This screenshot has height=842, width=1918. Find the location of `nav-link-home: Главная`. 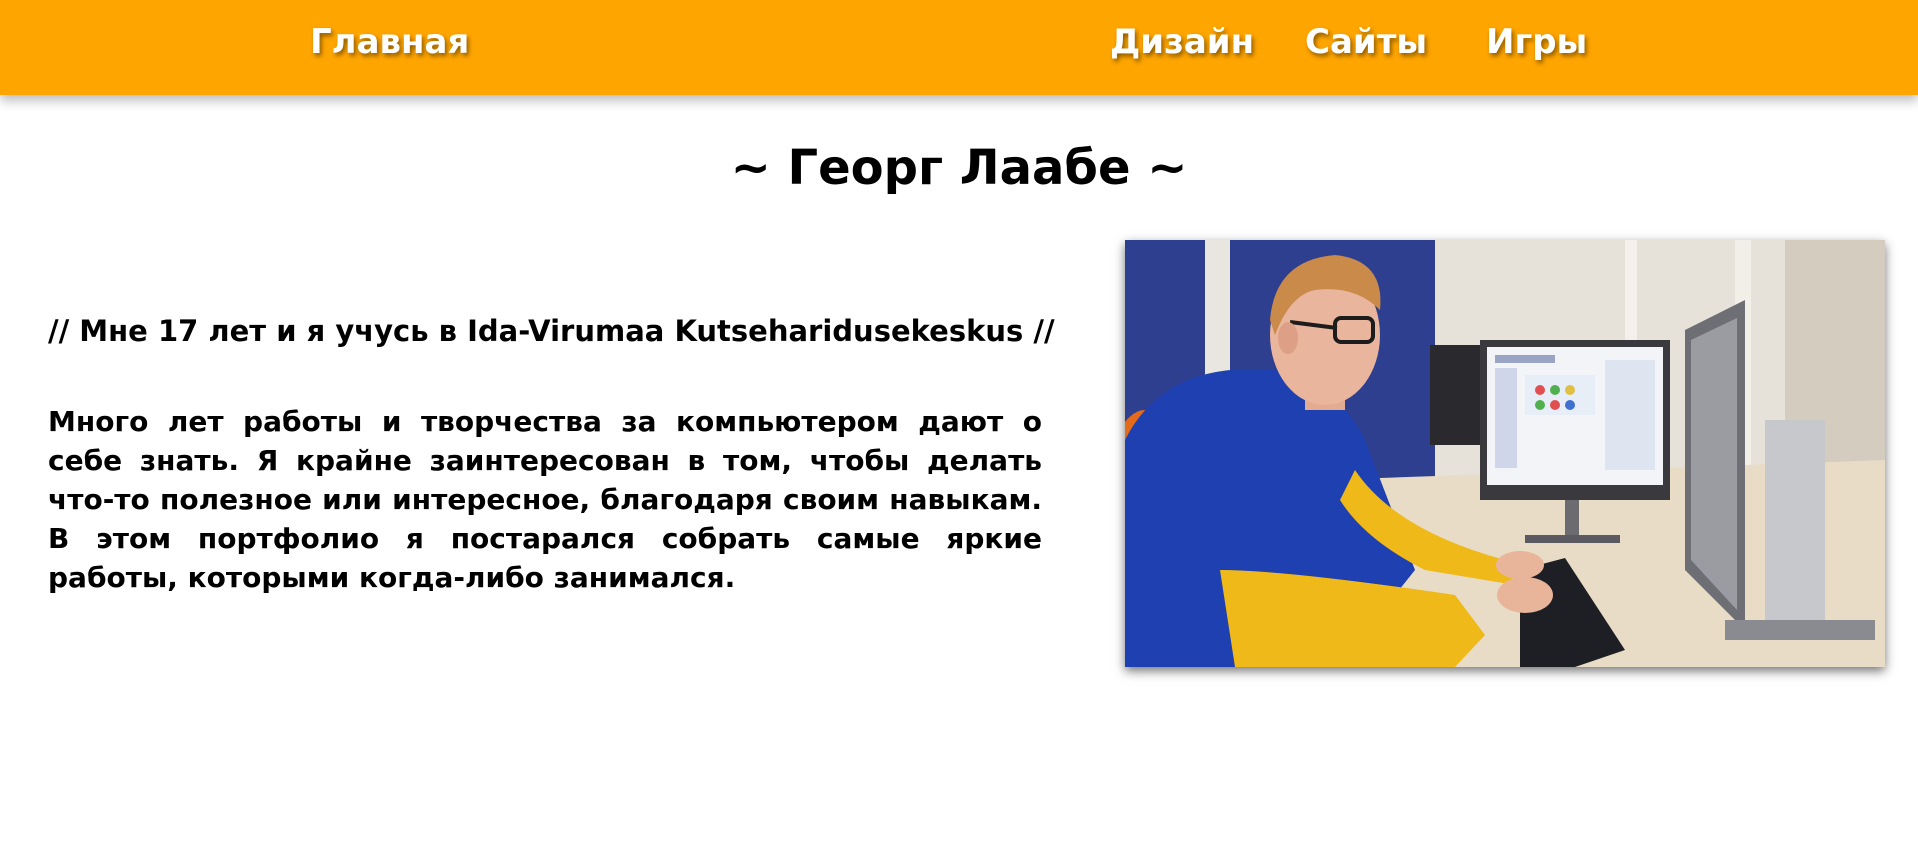

nav-link-home: Главная is located at coordinates (389, 42).